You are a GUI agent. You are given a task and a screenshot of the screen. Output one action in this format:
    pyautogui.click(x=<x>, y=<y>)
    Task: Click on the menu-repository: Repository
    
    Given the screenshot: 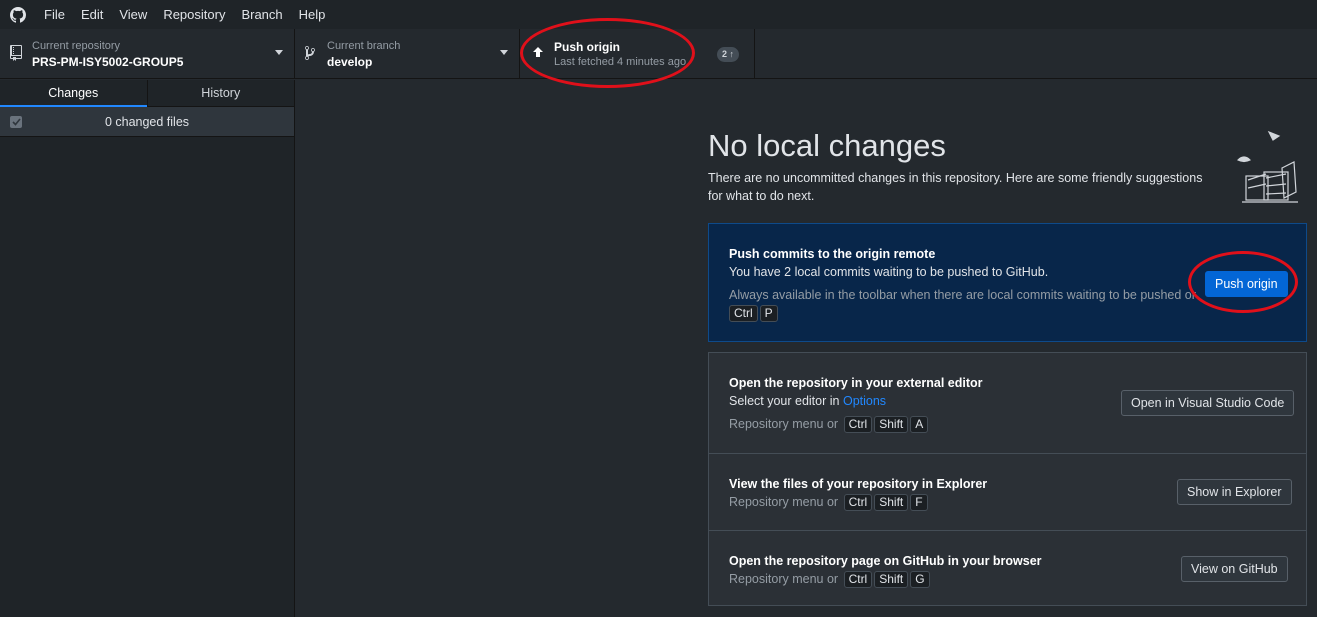 What is the action you would take?
    pyautogui.click(x=194, y=14)
    